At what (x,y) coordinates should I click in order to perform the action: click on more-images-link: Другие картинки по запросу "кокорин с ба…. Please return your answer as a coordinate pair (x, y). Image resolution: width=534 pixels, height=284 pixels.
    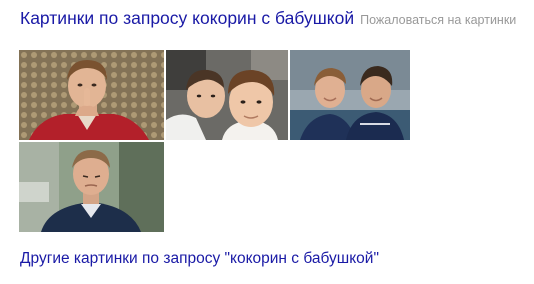
    Looking at the image, I should click on (199, 259).